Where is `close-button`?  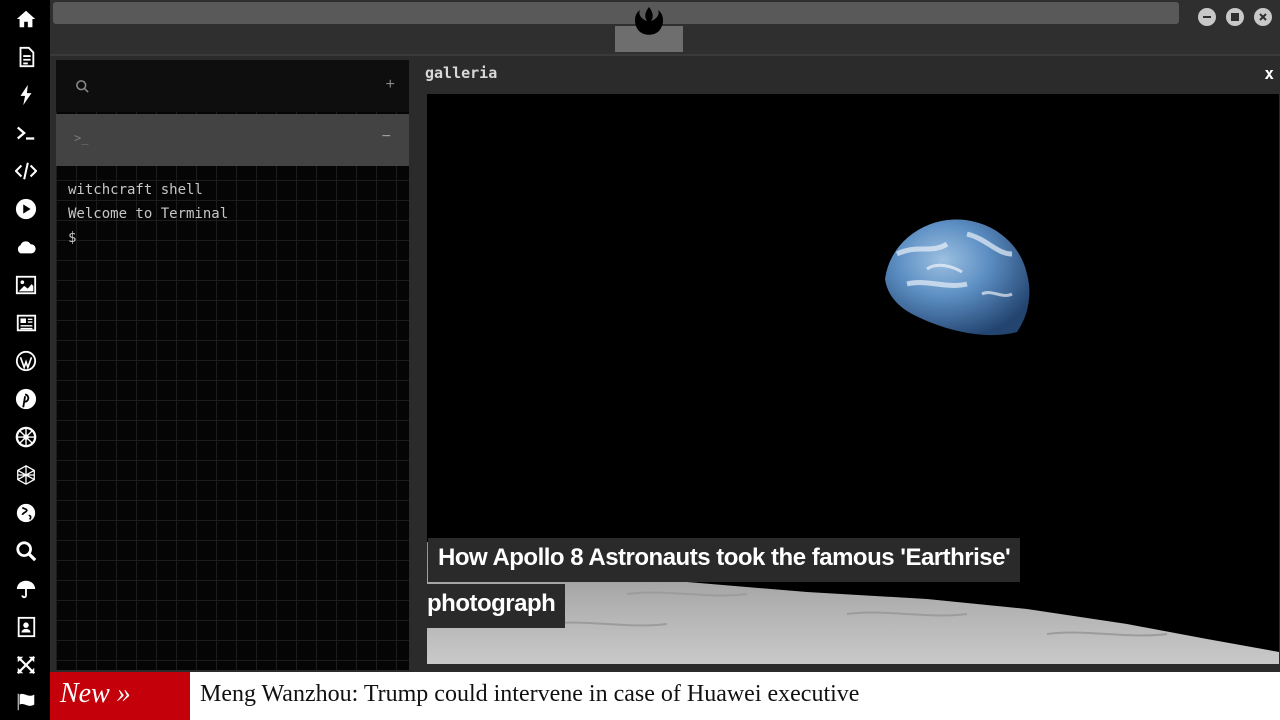 close-button is located at coordinates (1263, 17).